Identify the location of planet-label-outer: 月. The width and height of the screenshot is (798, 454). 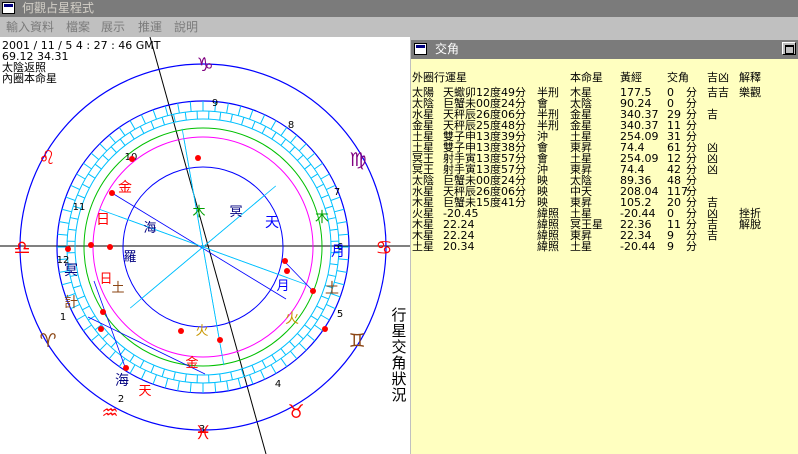
(338, 252).